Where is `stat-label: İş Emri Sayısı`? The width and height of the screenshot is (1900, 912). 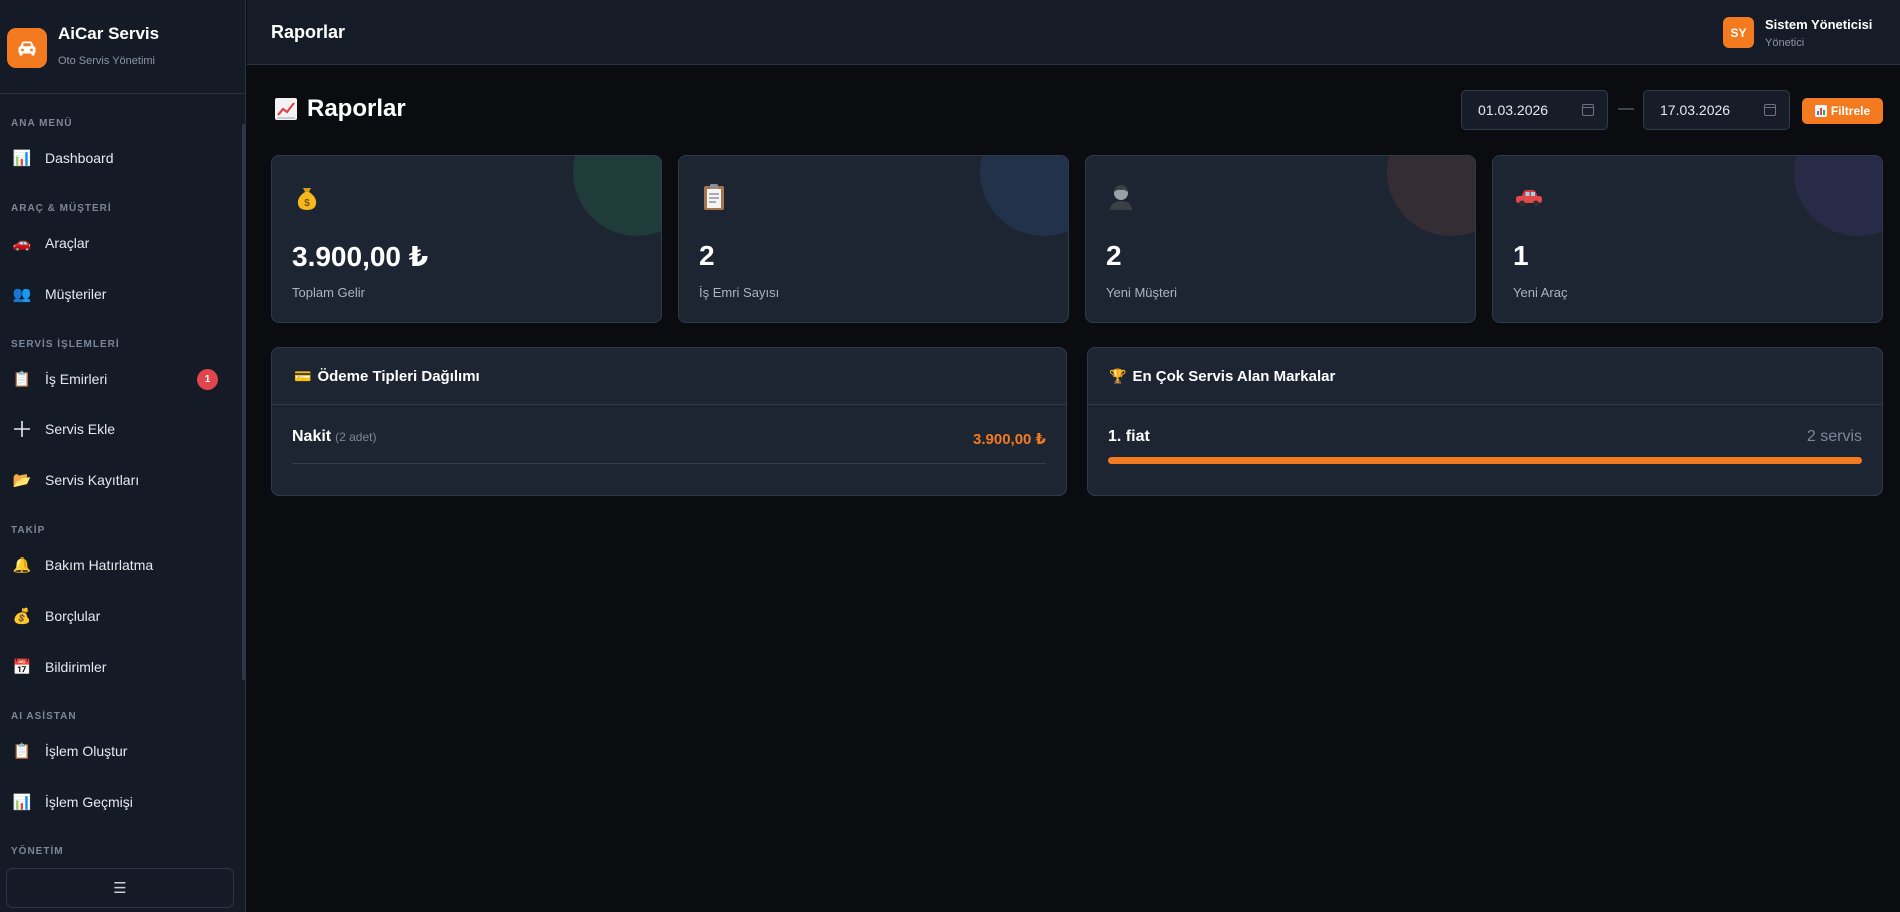 stat-label: İş Emri Sayısı is located at coordinates (739, 292).